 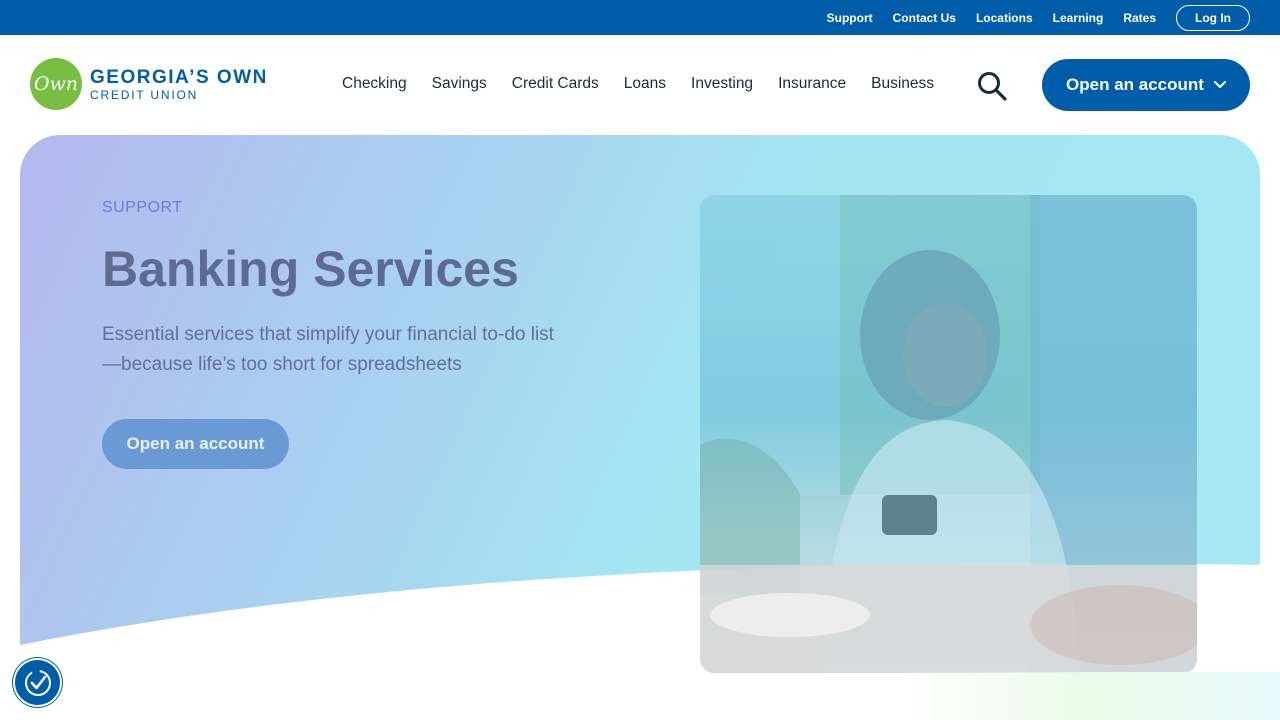 I want to click on search-icon, so click(x=992, y=86).